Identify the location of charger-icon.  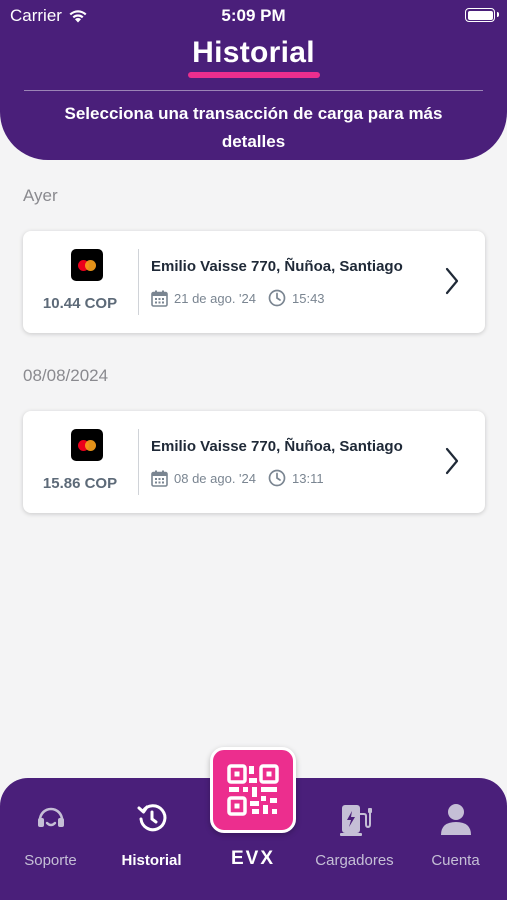
(355, 820).